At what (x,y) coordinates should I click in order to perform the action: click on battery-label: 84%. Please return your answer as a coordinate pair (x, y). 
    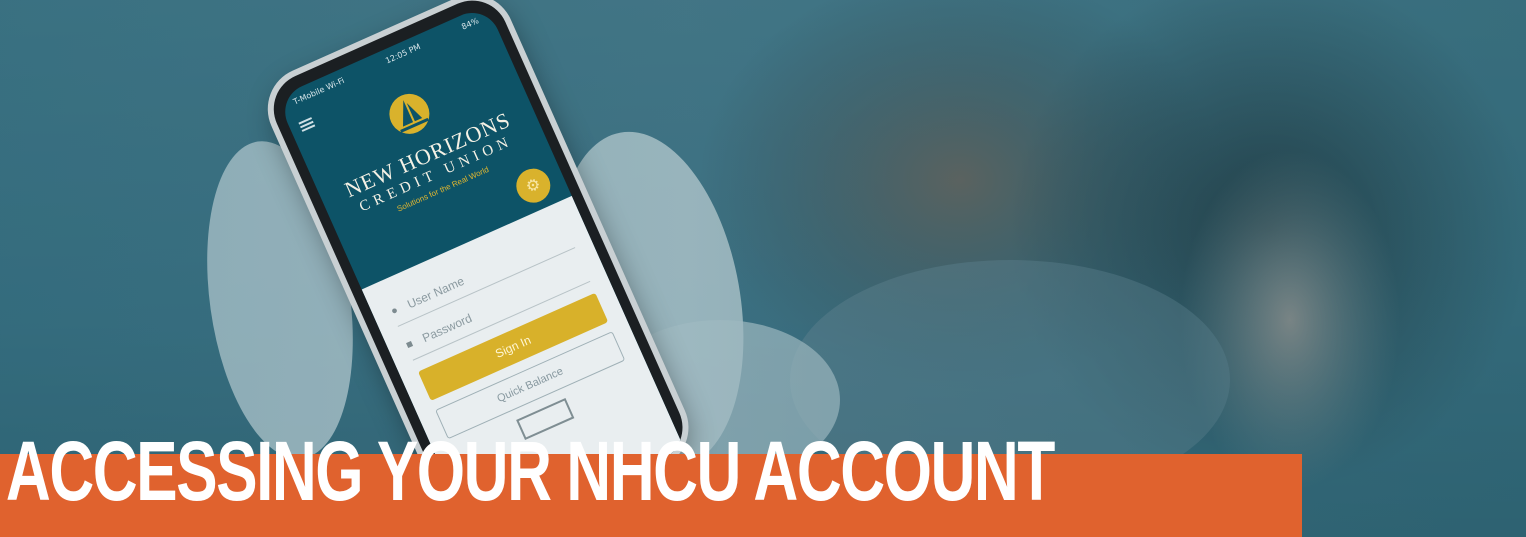
    Looking at the image, I should click on (469, 23).